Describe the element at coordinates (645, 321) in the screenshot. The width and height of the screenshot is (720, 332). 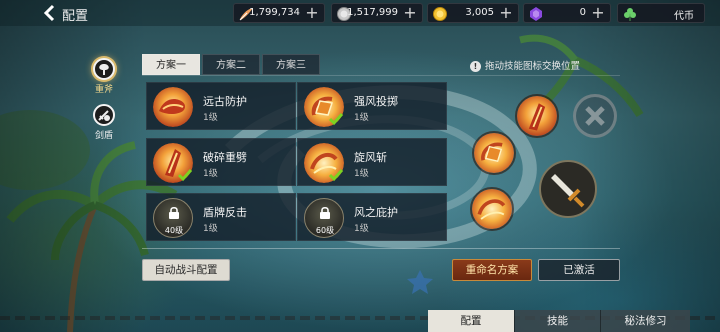
I see `bottom-tab-arcane-practice: 秘法修习` at that location.